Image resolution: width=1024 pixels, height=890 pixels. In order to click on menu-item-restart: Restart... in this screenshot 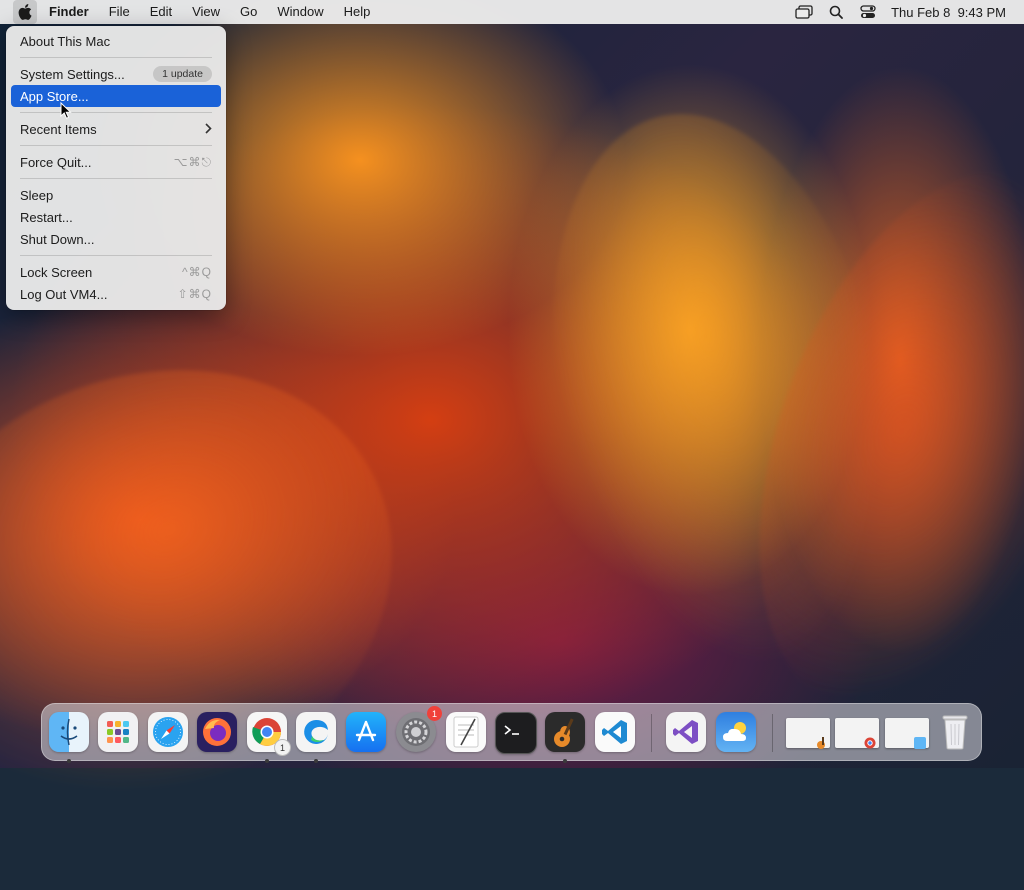, I will do `click(116, 217)`.